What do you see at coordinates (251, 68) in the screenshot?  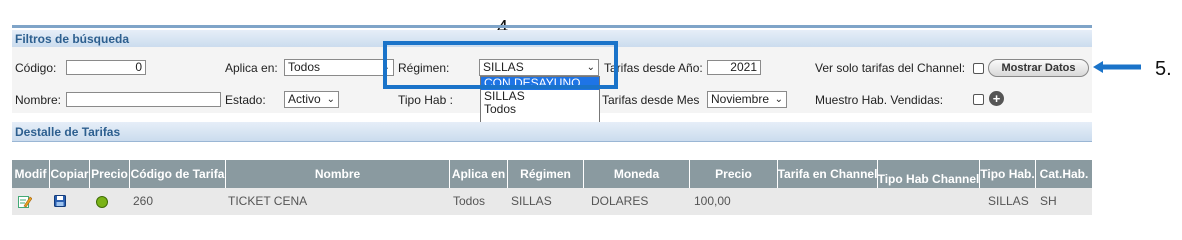 I see `aplica-label: Aplica en:` at bounding box center [251, 68].